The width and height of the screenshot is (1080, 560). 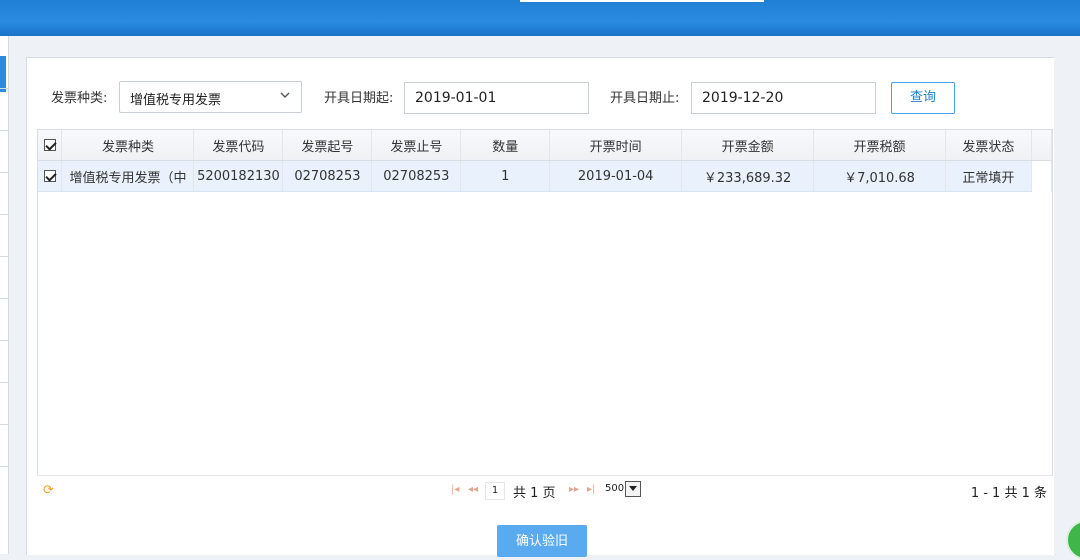 I want to click on sidebar-active-marker, so click(x=3, y=74).